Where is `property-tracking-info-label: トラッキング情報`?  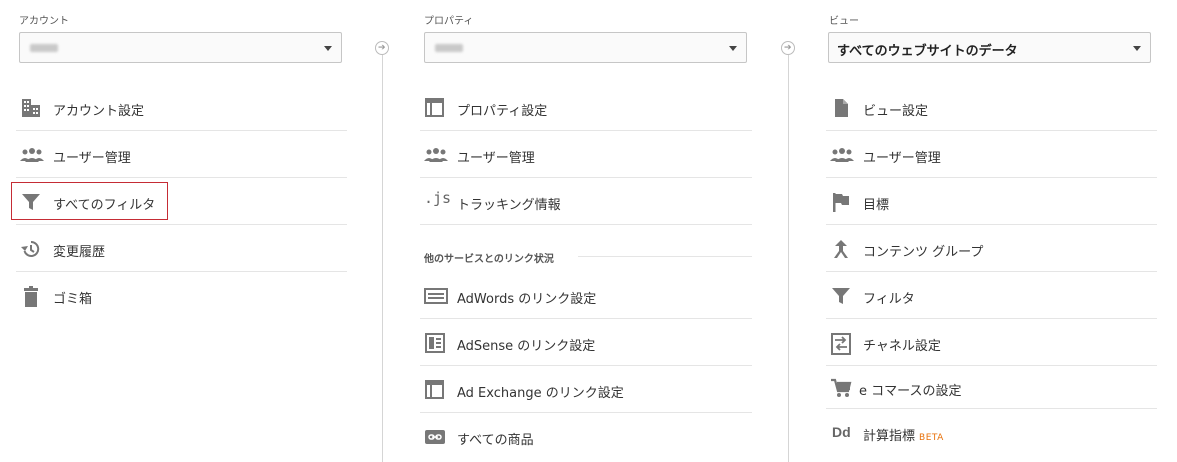
property-tracking-info-label: トラッキング情報 is located at coordinates (509, 205).